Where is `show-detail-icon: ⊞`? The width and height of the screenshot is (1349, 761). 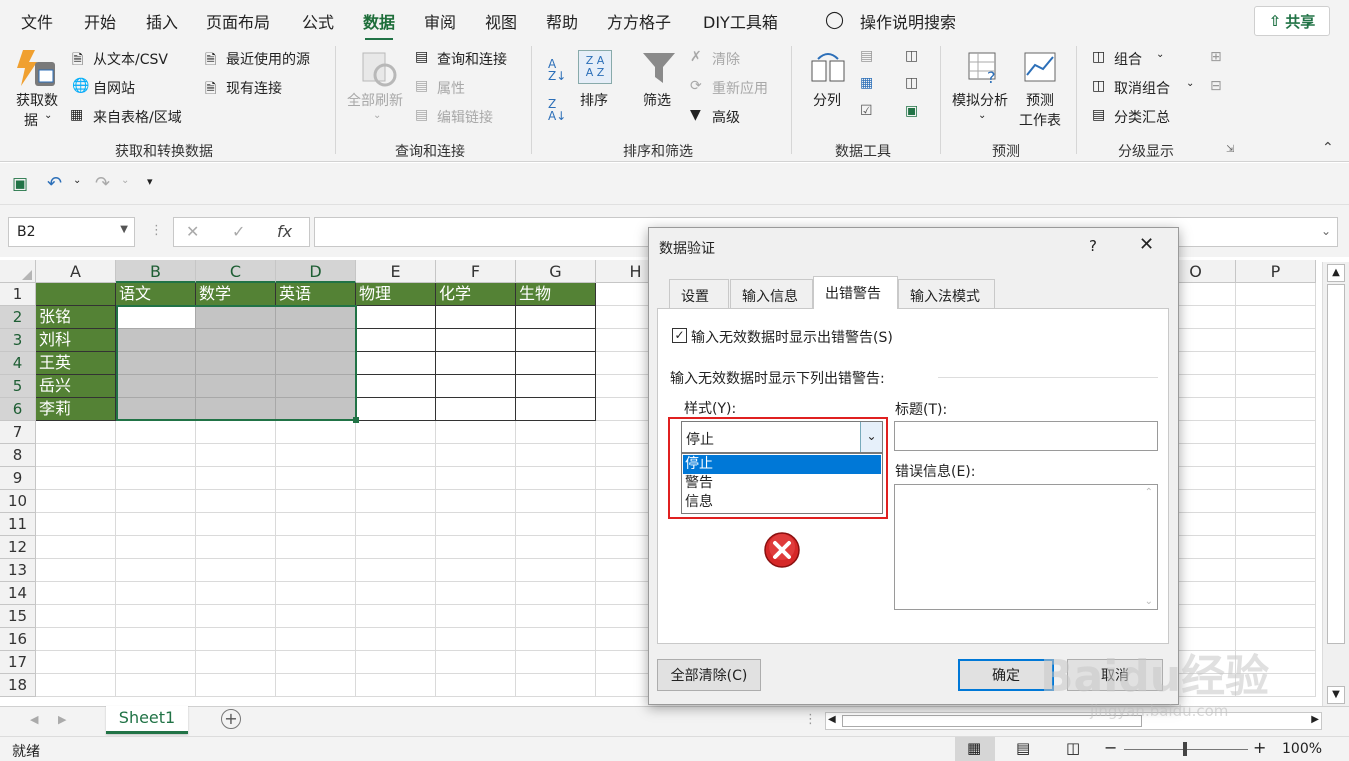
show-detail-icon: ⊞ is located at coordinates (1216, 57).